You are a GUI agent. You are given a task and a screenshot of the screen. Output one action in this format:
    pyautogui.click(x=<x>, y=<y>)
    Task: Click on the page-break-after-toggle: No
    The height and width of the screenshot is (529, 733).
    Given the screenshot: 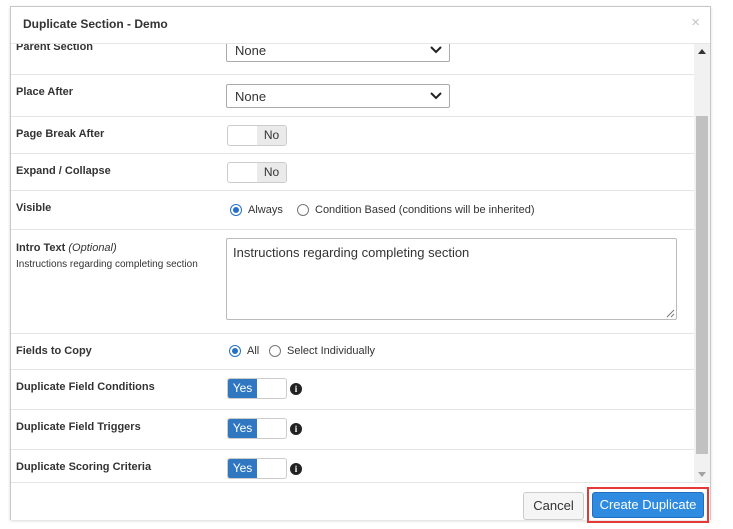 What is the action you would take?
    pyautogui.click(x=257, y=135)
    